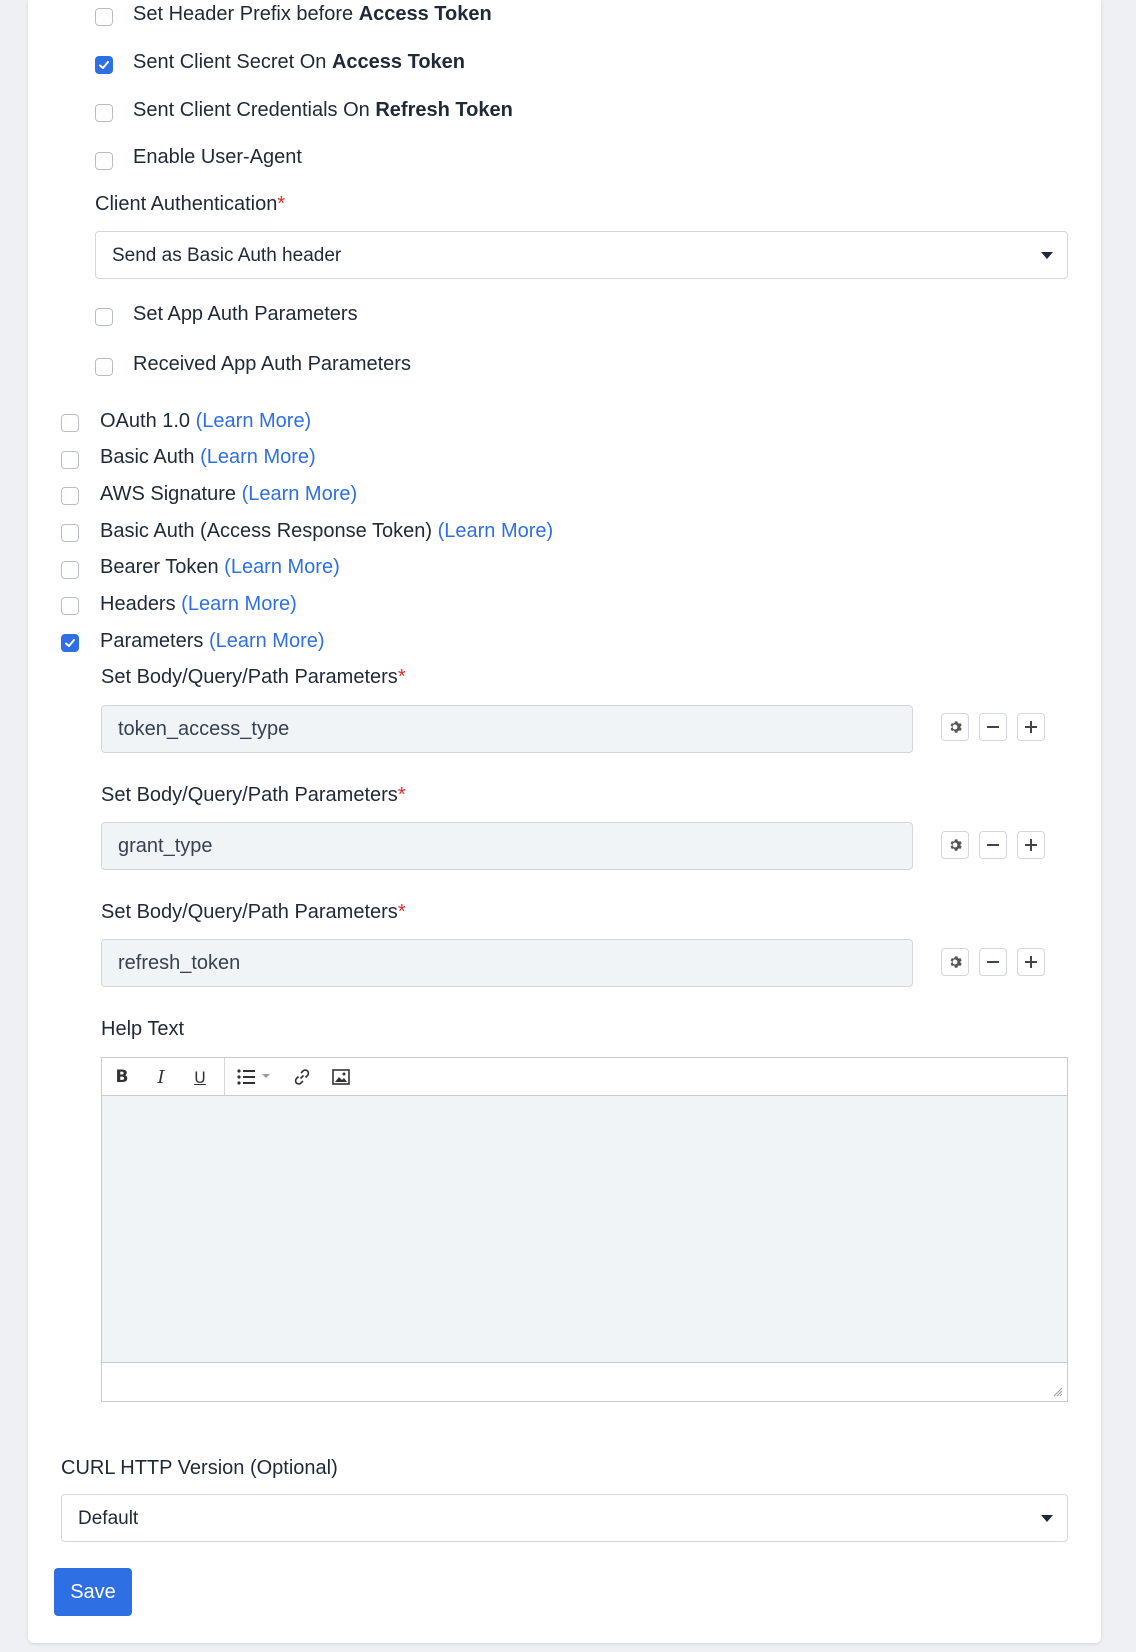 The width and height of the screenshot is (1136, 1652). Describe the element at coordinates (122, 1077) in the screenshot. I see `bold-icon: B` at that location.